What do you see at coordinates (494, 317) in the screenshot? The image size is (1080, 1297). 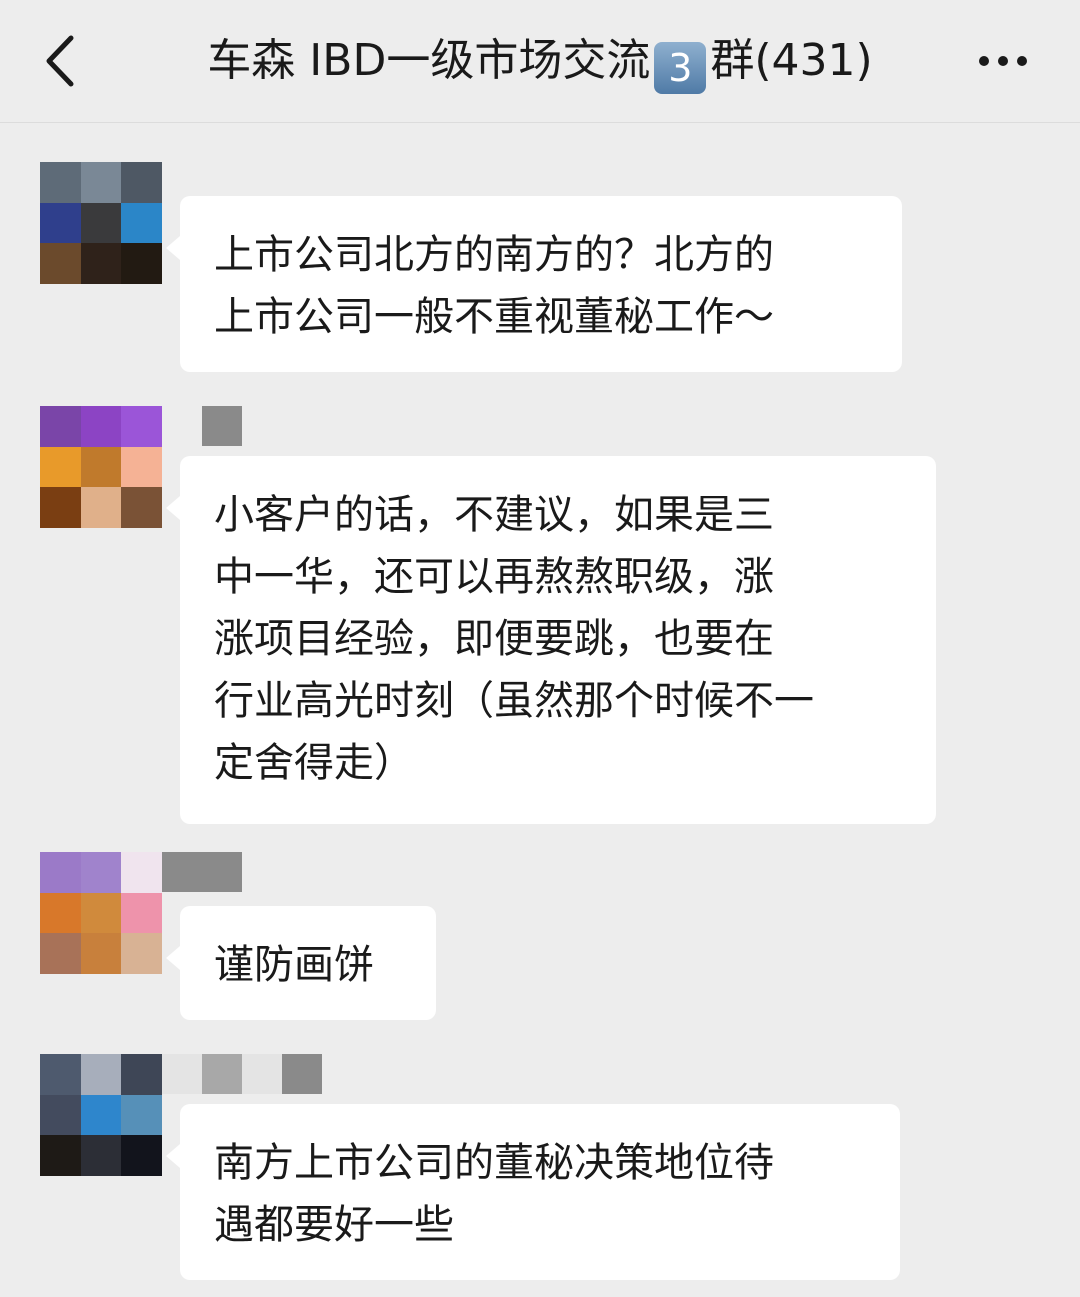 I see `message-text-line: 上市公司一般不重视董秘工作～` at bounding box center [494, 317].